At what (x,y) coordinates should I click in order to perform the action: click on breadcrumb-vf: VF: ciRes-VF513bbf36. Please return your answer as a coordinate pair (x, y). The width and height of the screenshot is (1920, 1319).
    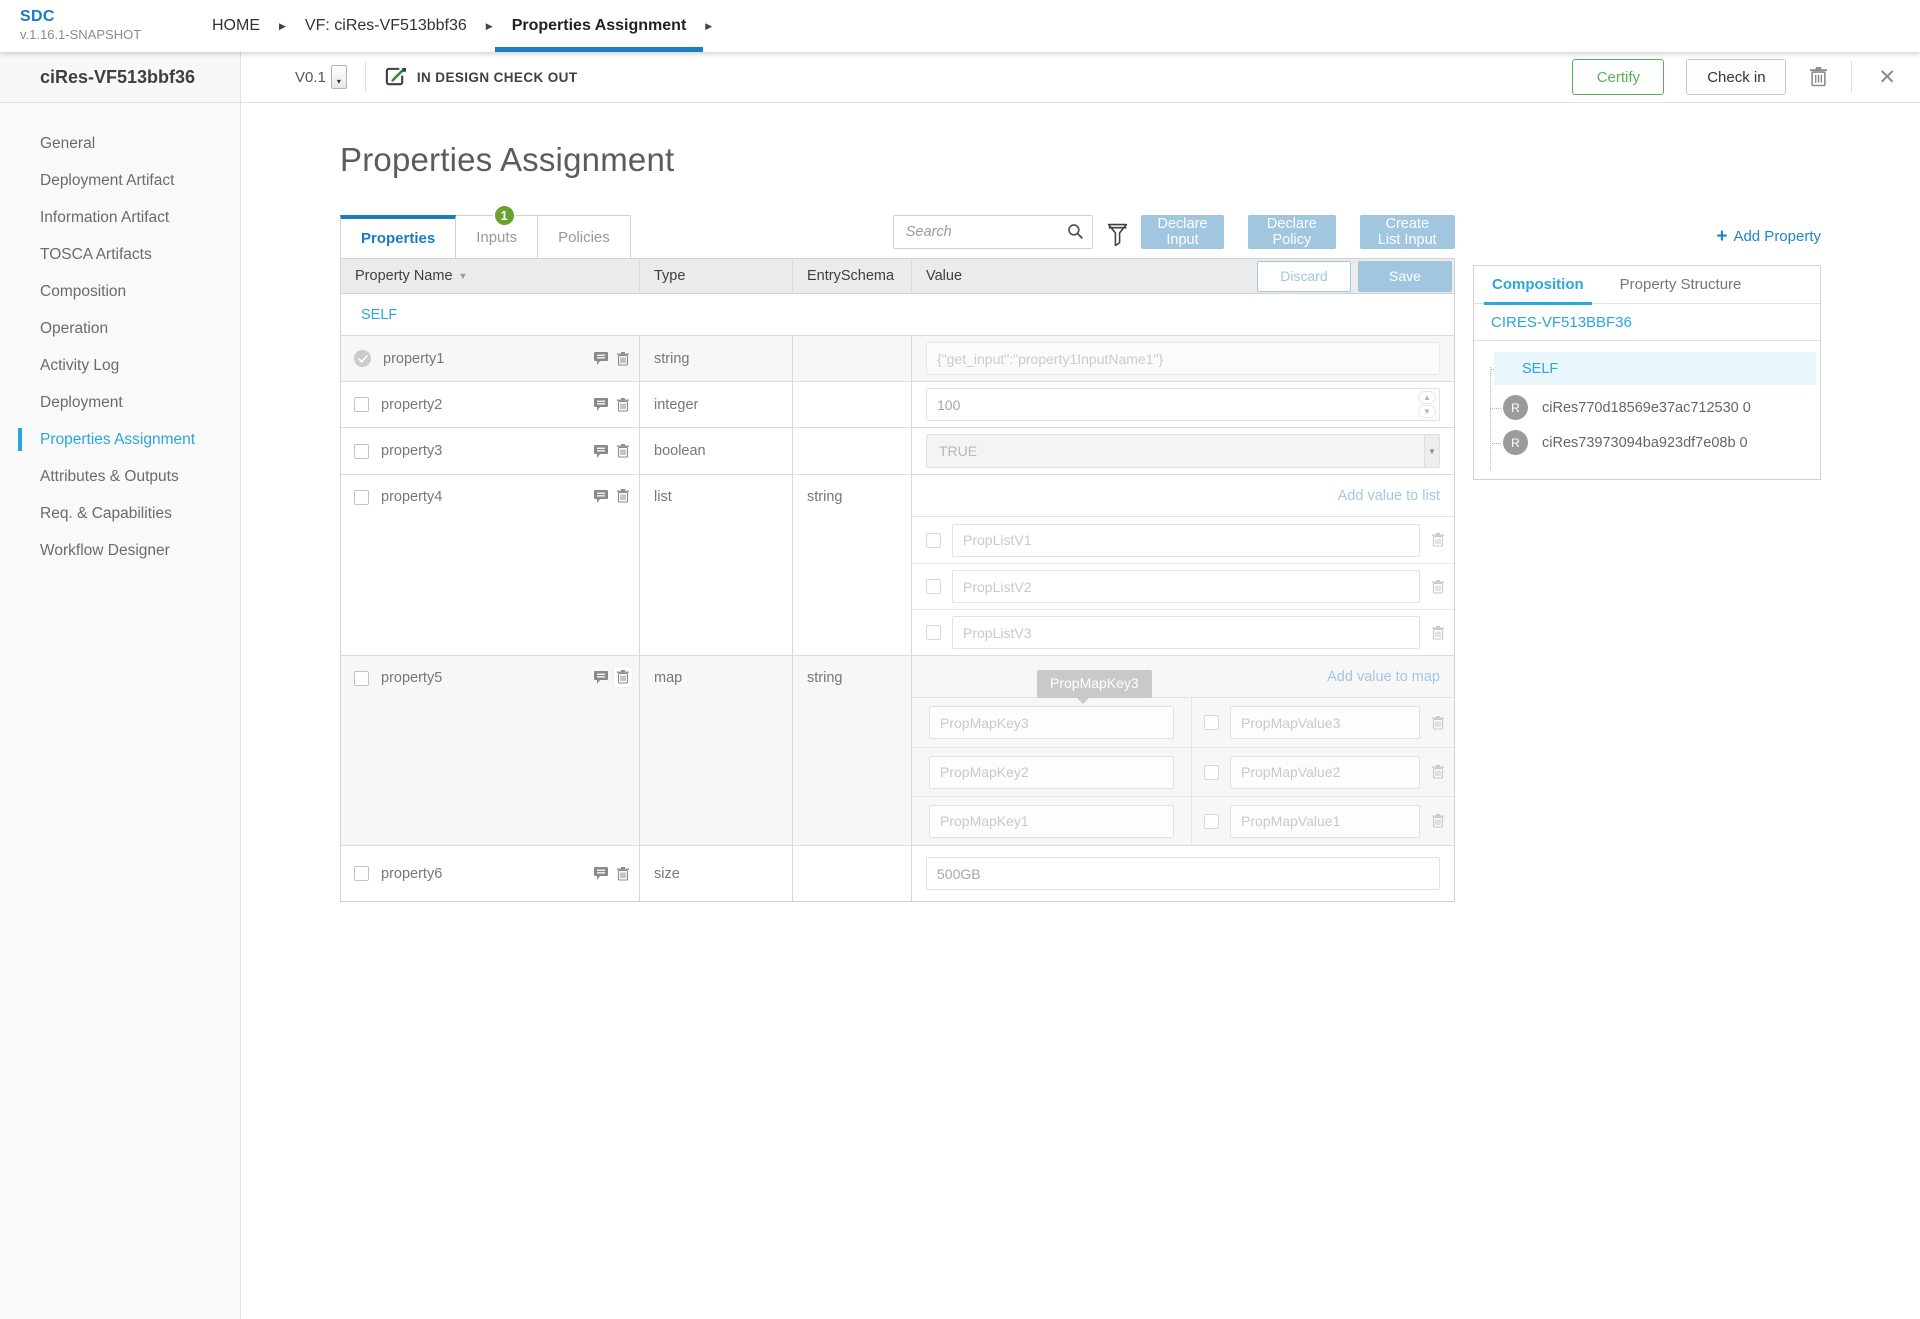
    Looking at the image, I should click on (386, 26).